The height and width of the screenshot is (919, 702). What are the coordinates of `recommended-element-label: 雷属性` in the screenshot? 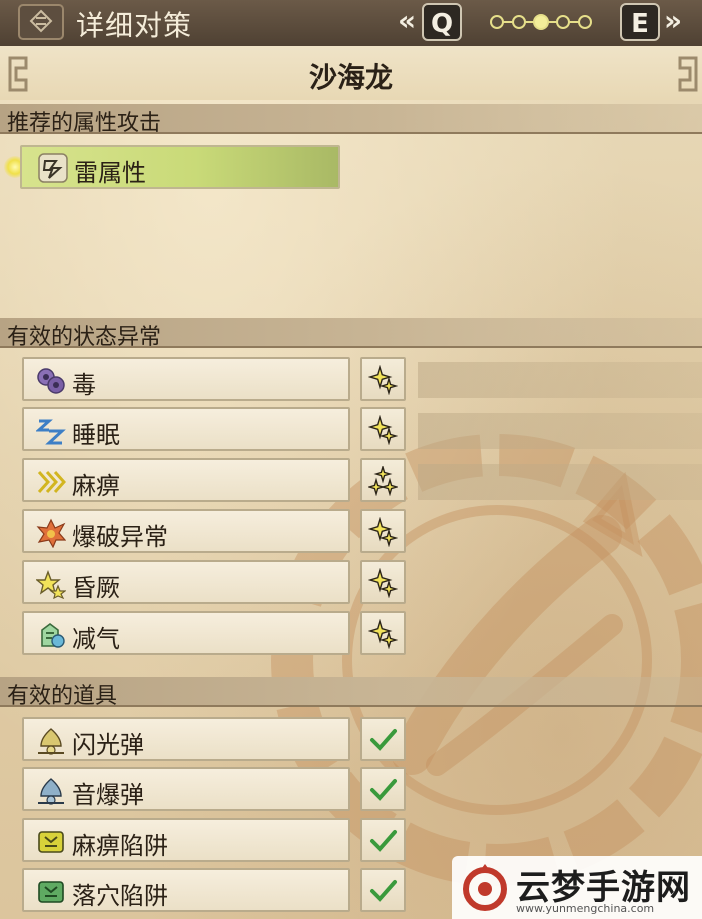 It's located at (110, 173).